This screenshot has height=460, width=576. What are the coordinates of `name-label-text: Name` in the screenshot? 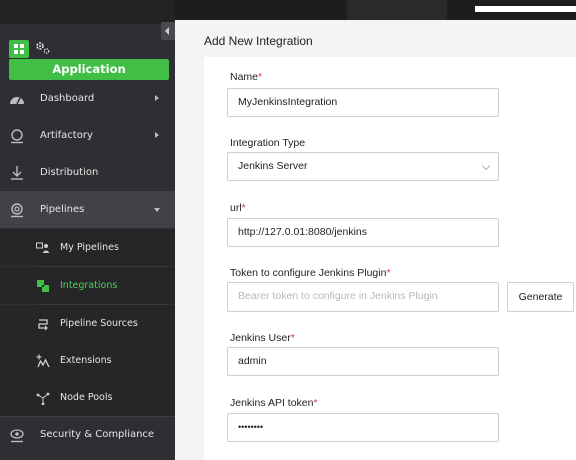 It's located at (244, 77).